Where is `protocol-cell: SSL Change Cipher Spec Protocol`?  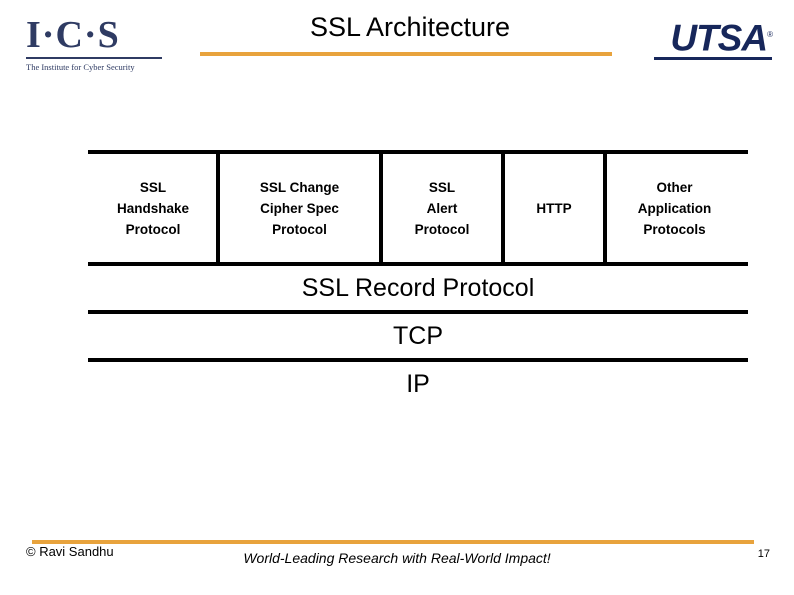
protocol-cell: SSL Change Cipher Spec Protocol is located at coordinates (299, 208).